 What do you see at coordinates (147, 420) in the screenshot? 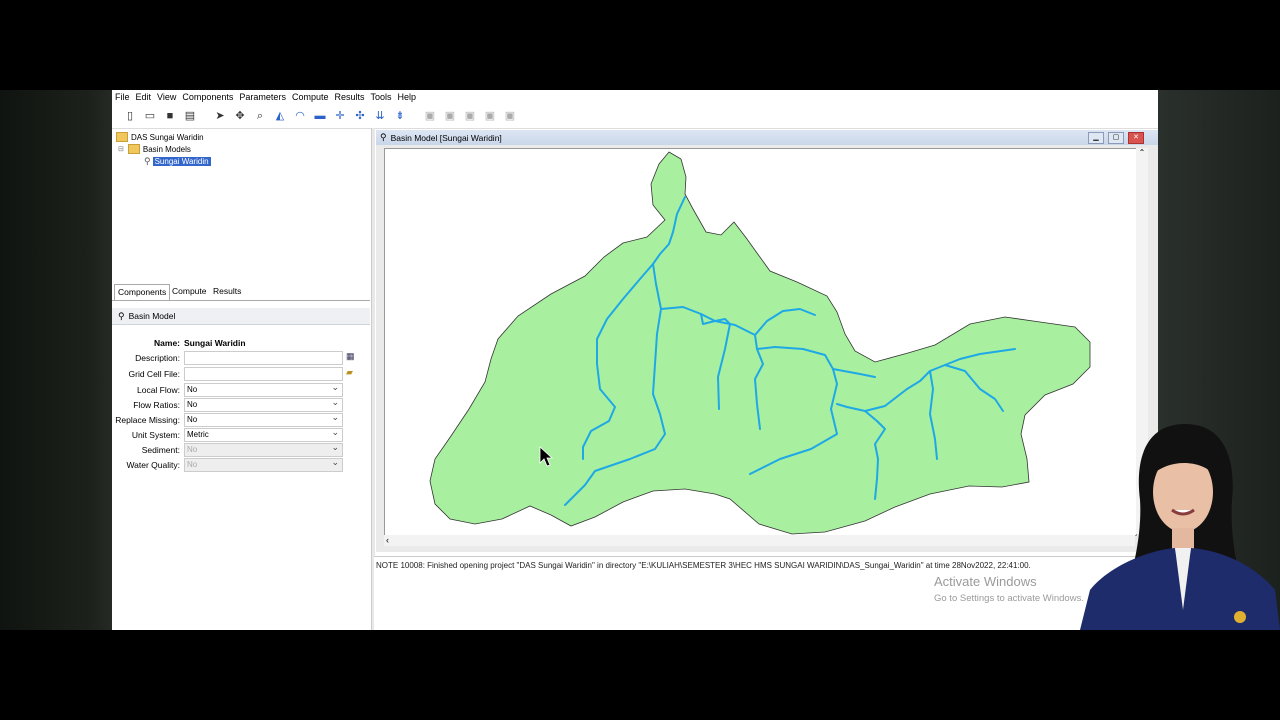
I see `replace-missing-label: Replace Missing:` at bounding box center [147, 420].